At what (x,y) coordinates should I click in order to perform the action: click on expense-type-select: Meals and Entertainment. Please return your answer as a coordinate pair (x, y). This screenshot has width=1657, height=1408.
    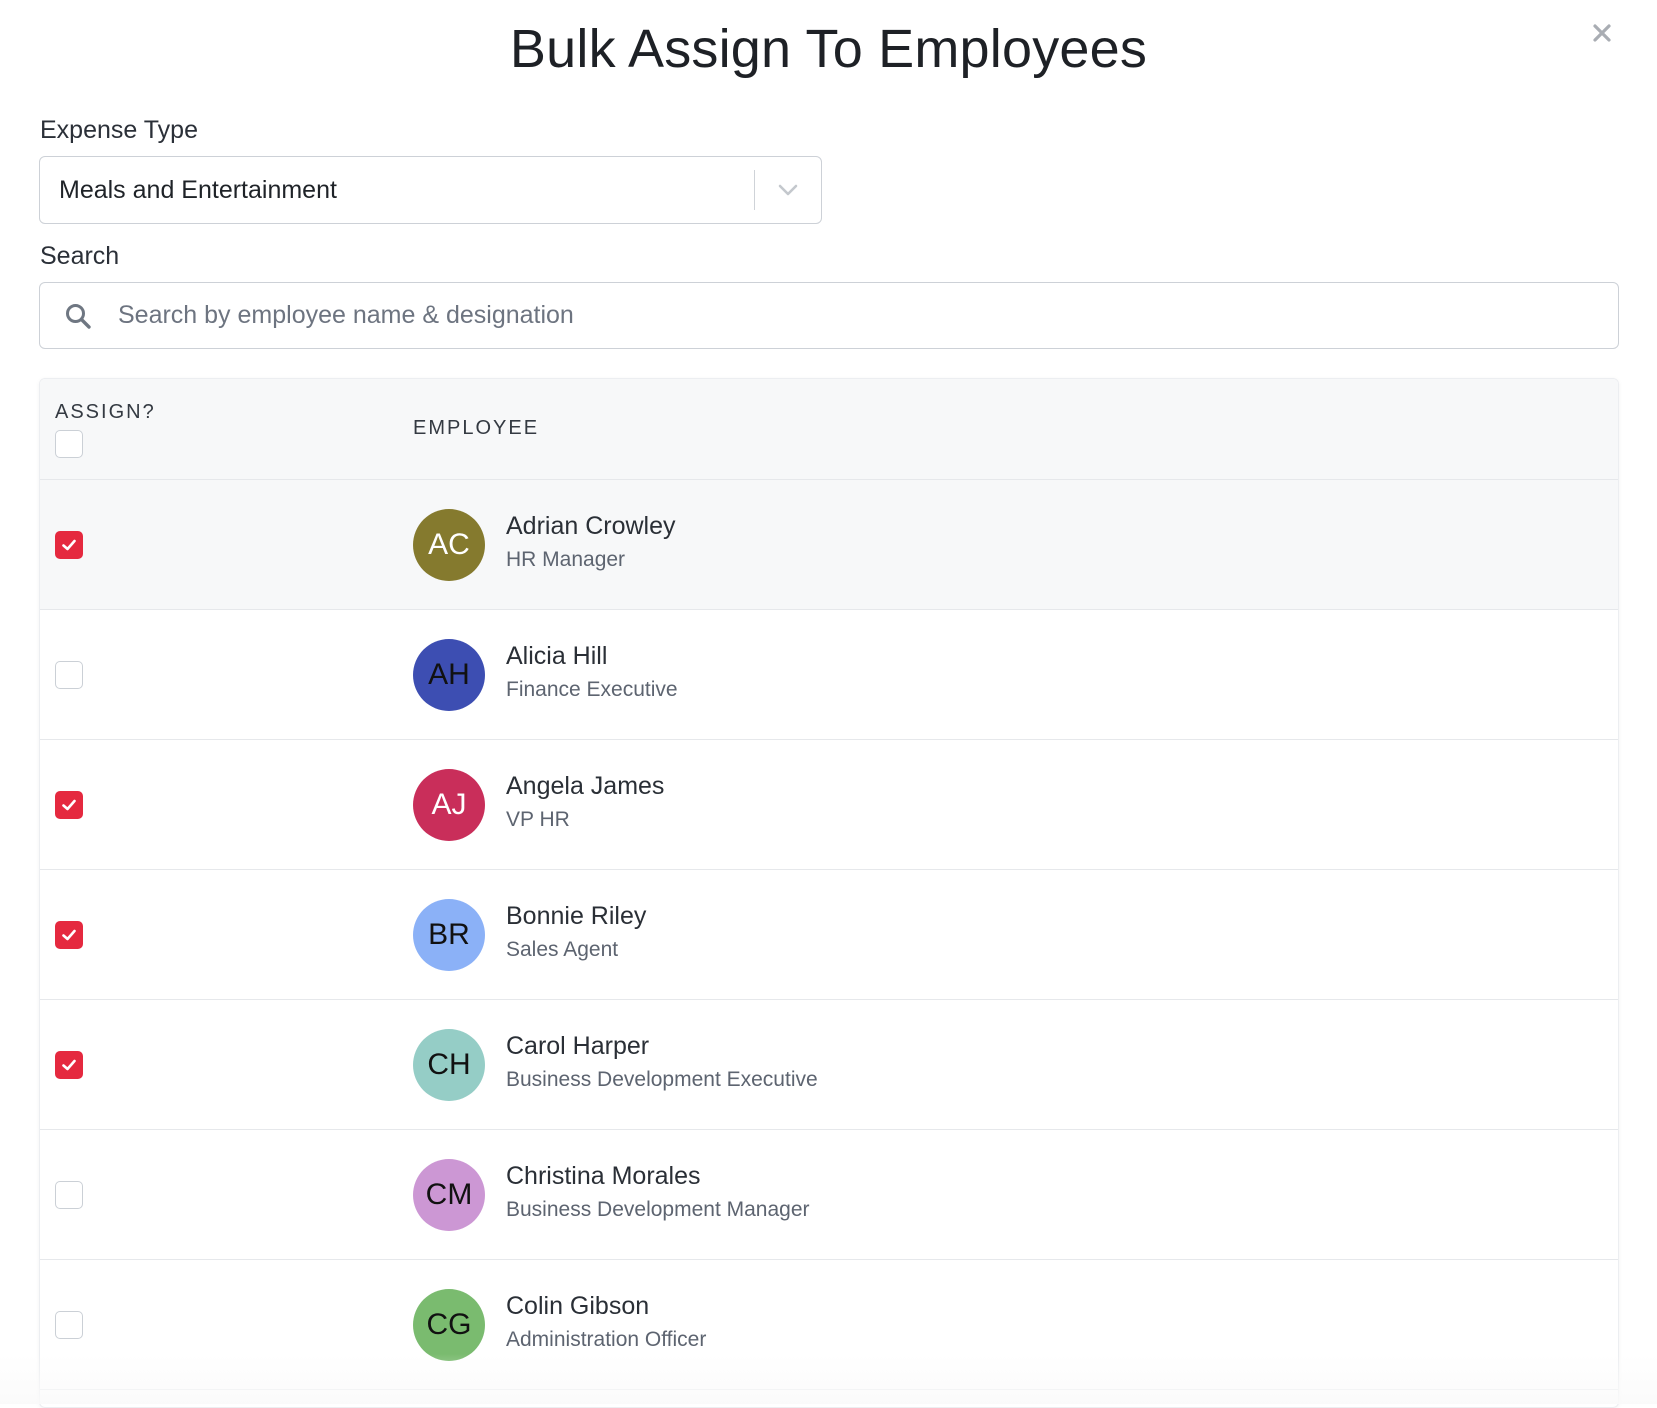
    Looking at the image, I should click on (430, 190).